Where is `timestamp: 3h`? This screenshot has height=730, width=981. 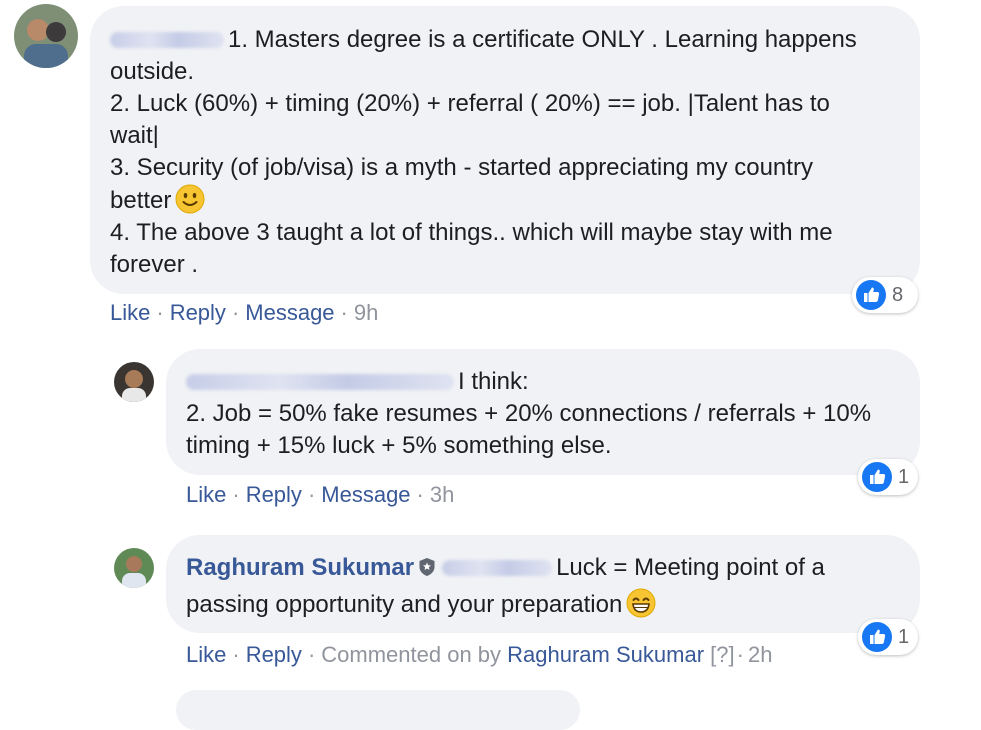 timestamp: 3h is located at coordinates (442, 494).